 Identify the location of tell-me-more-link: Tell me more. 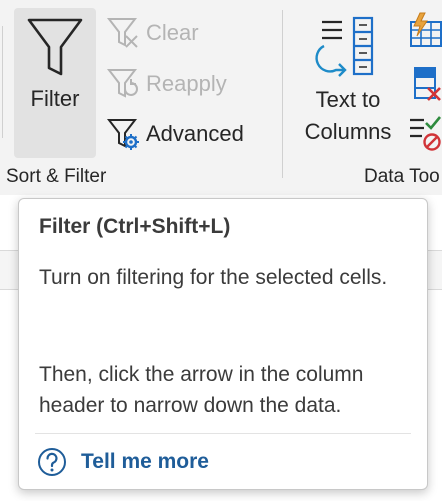
(123, 462).